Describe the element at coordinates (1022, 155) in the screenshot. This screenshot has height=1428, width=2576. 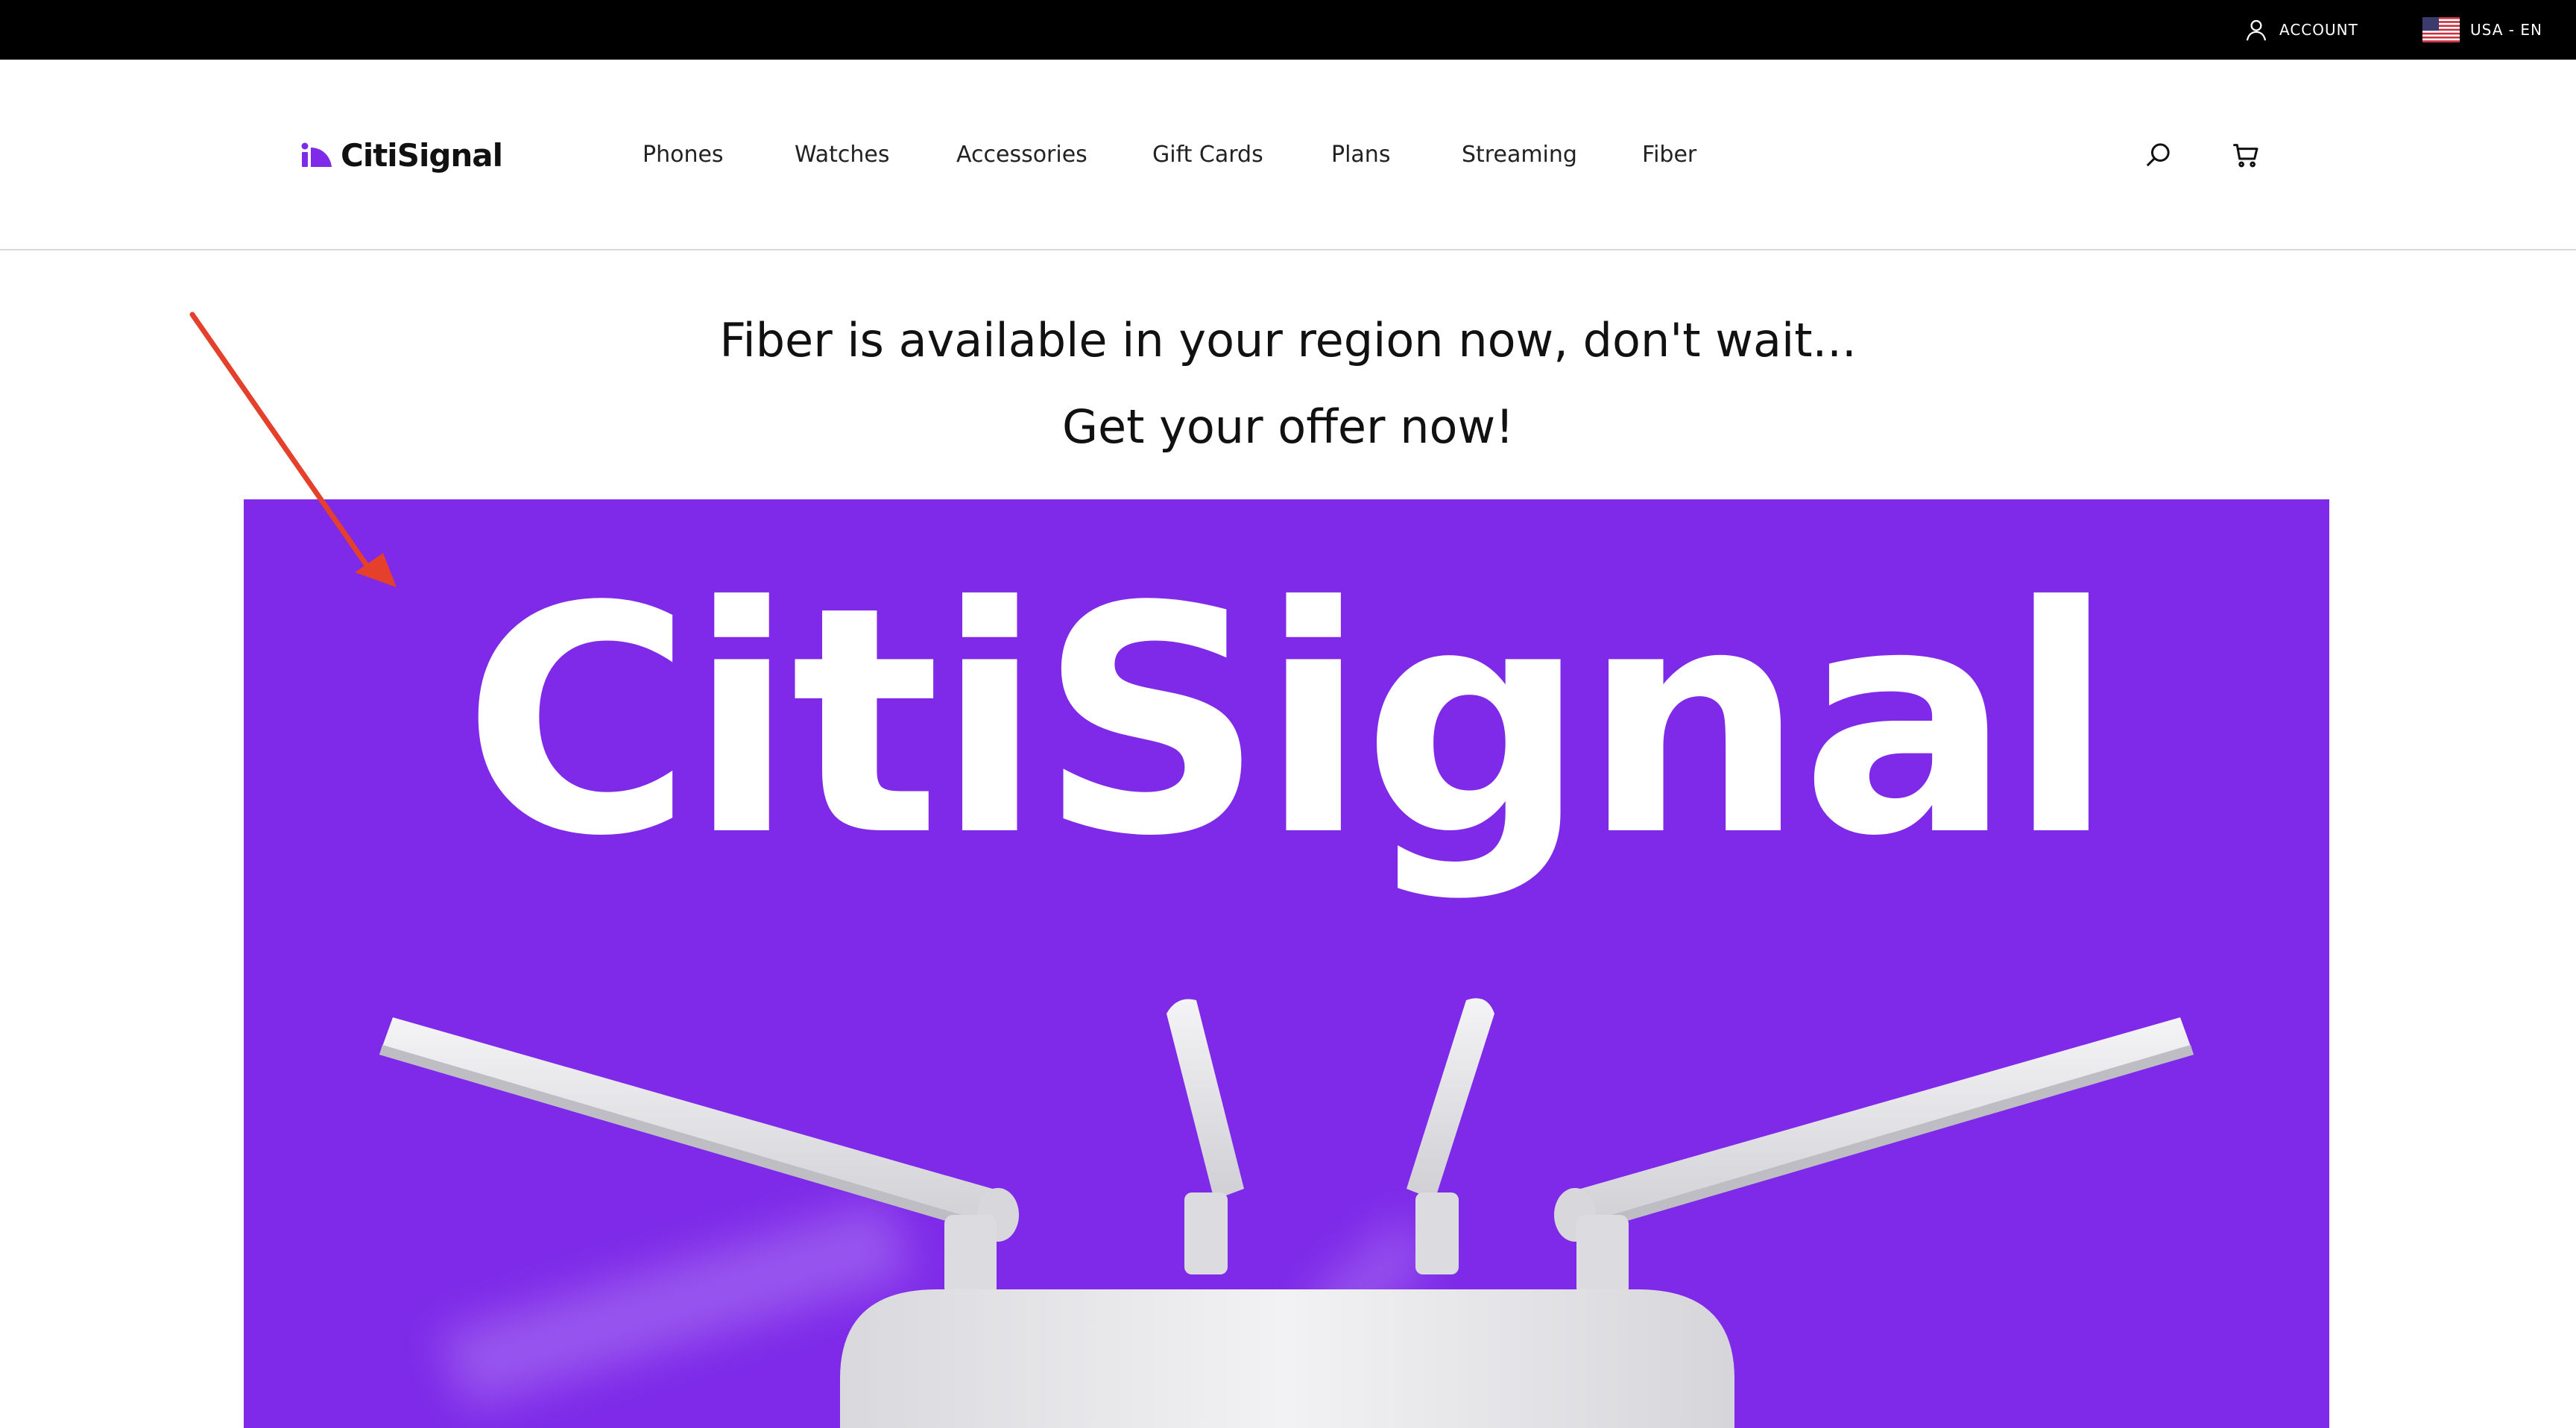
I see `nav-item-accessories: Accessories` at that location.